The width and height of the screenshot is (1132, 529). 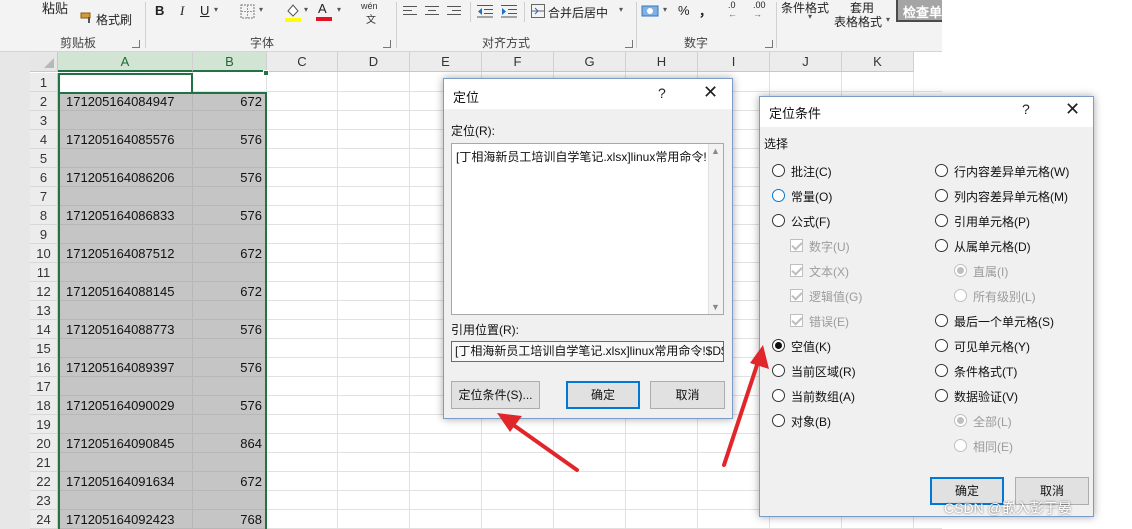 What do you see at coordinates (230, 62) in the screenshot?
I see `column-header-b: B` at bounding box center [230, 62].